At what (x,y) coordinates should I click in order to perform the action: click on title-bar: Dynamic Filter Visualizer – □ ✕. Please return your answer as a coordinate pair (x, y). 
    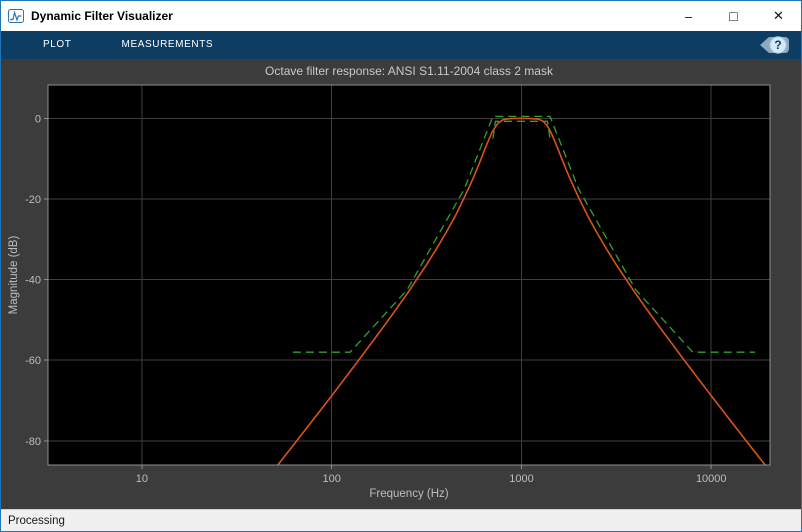
    Looking at the image, I should click on (401, 16).